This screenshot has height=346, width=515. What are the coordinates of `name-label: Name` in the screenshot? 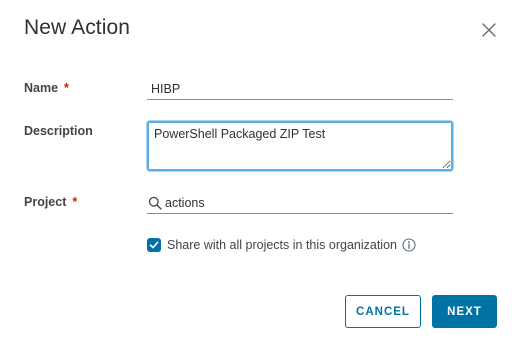 It's located at (41, 88).